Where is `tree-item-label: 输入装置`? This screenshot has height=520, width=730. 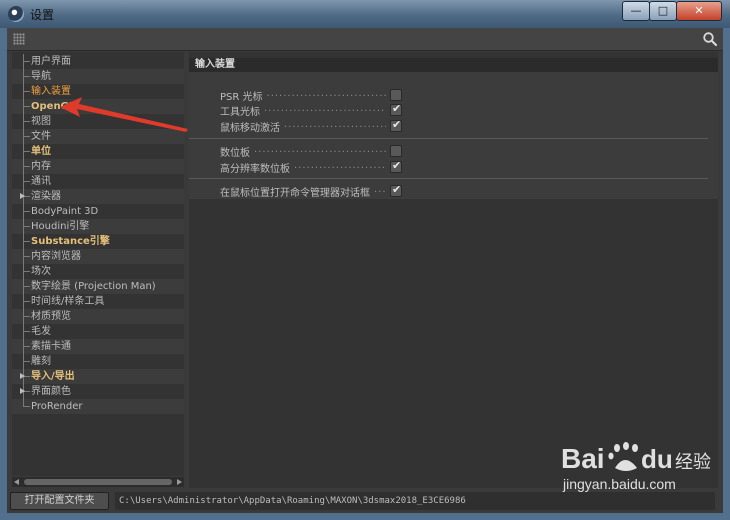 tree-item-label: 输入装置 is located at coordinates (51, 91).